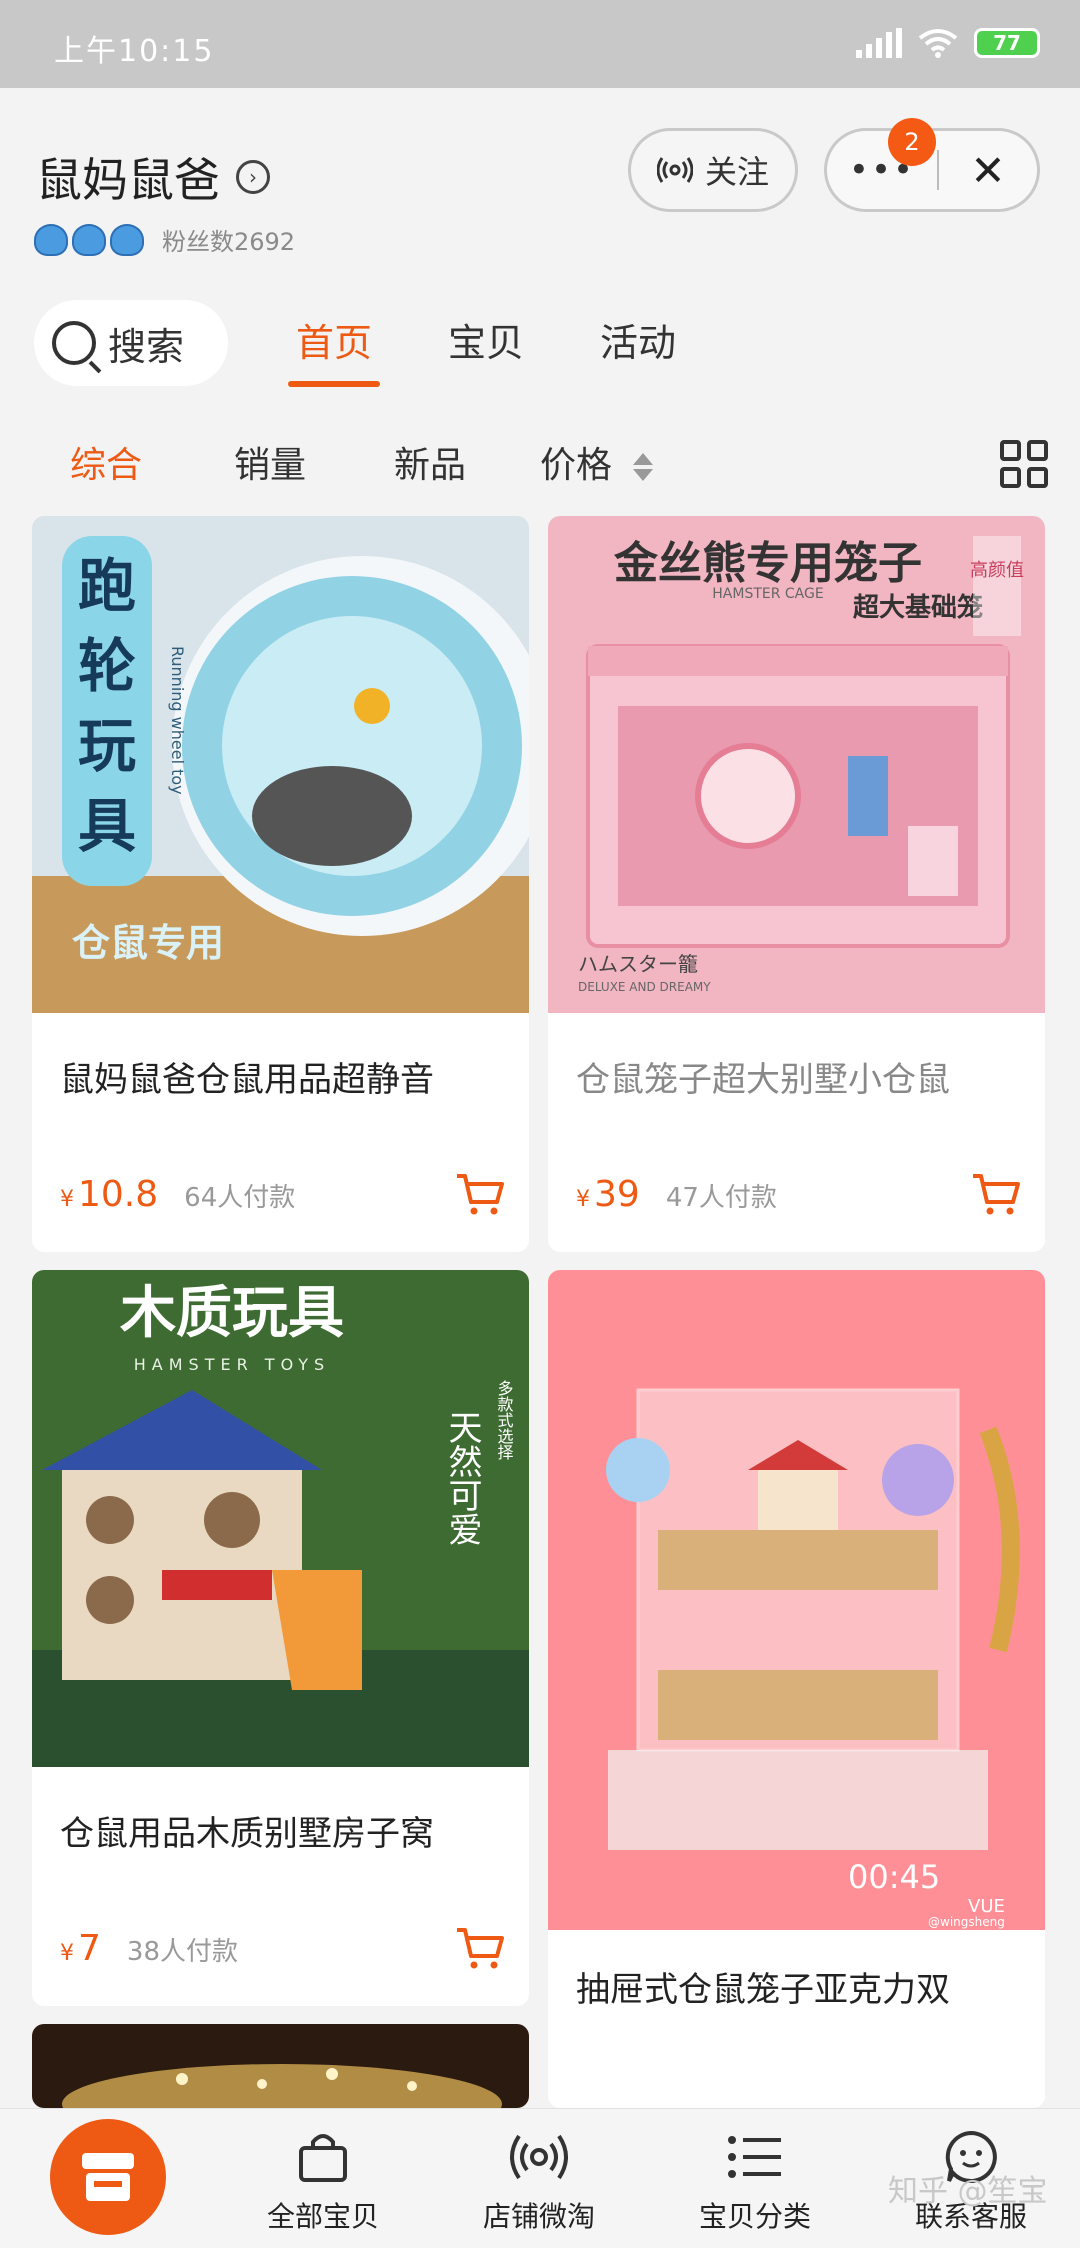 The width and height of the screenshot is (1080, 2248). Describe the element at coordinates (148, 943) in the screenshot. I see `image-text: 仓鼠专用` at that location.